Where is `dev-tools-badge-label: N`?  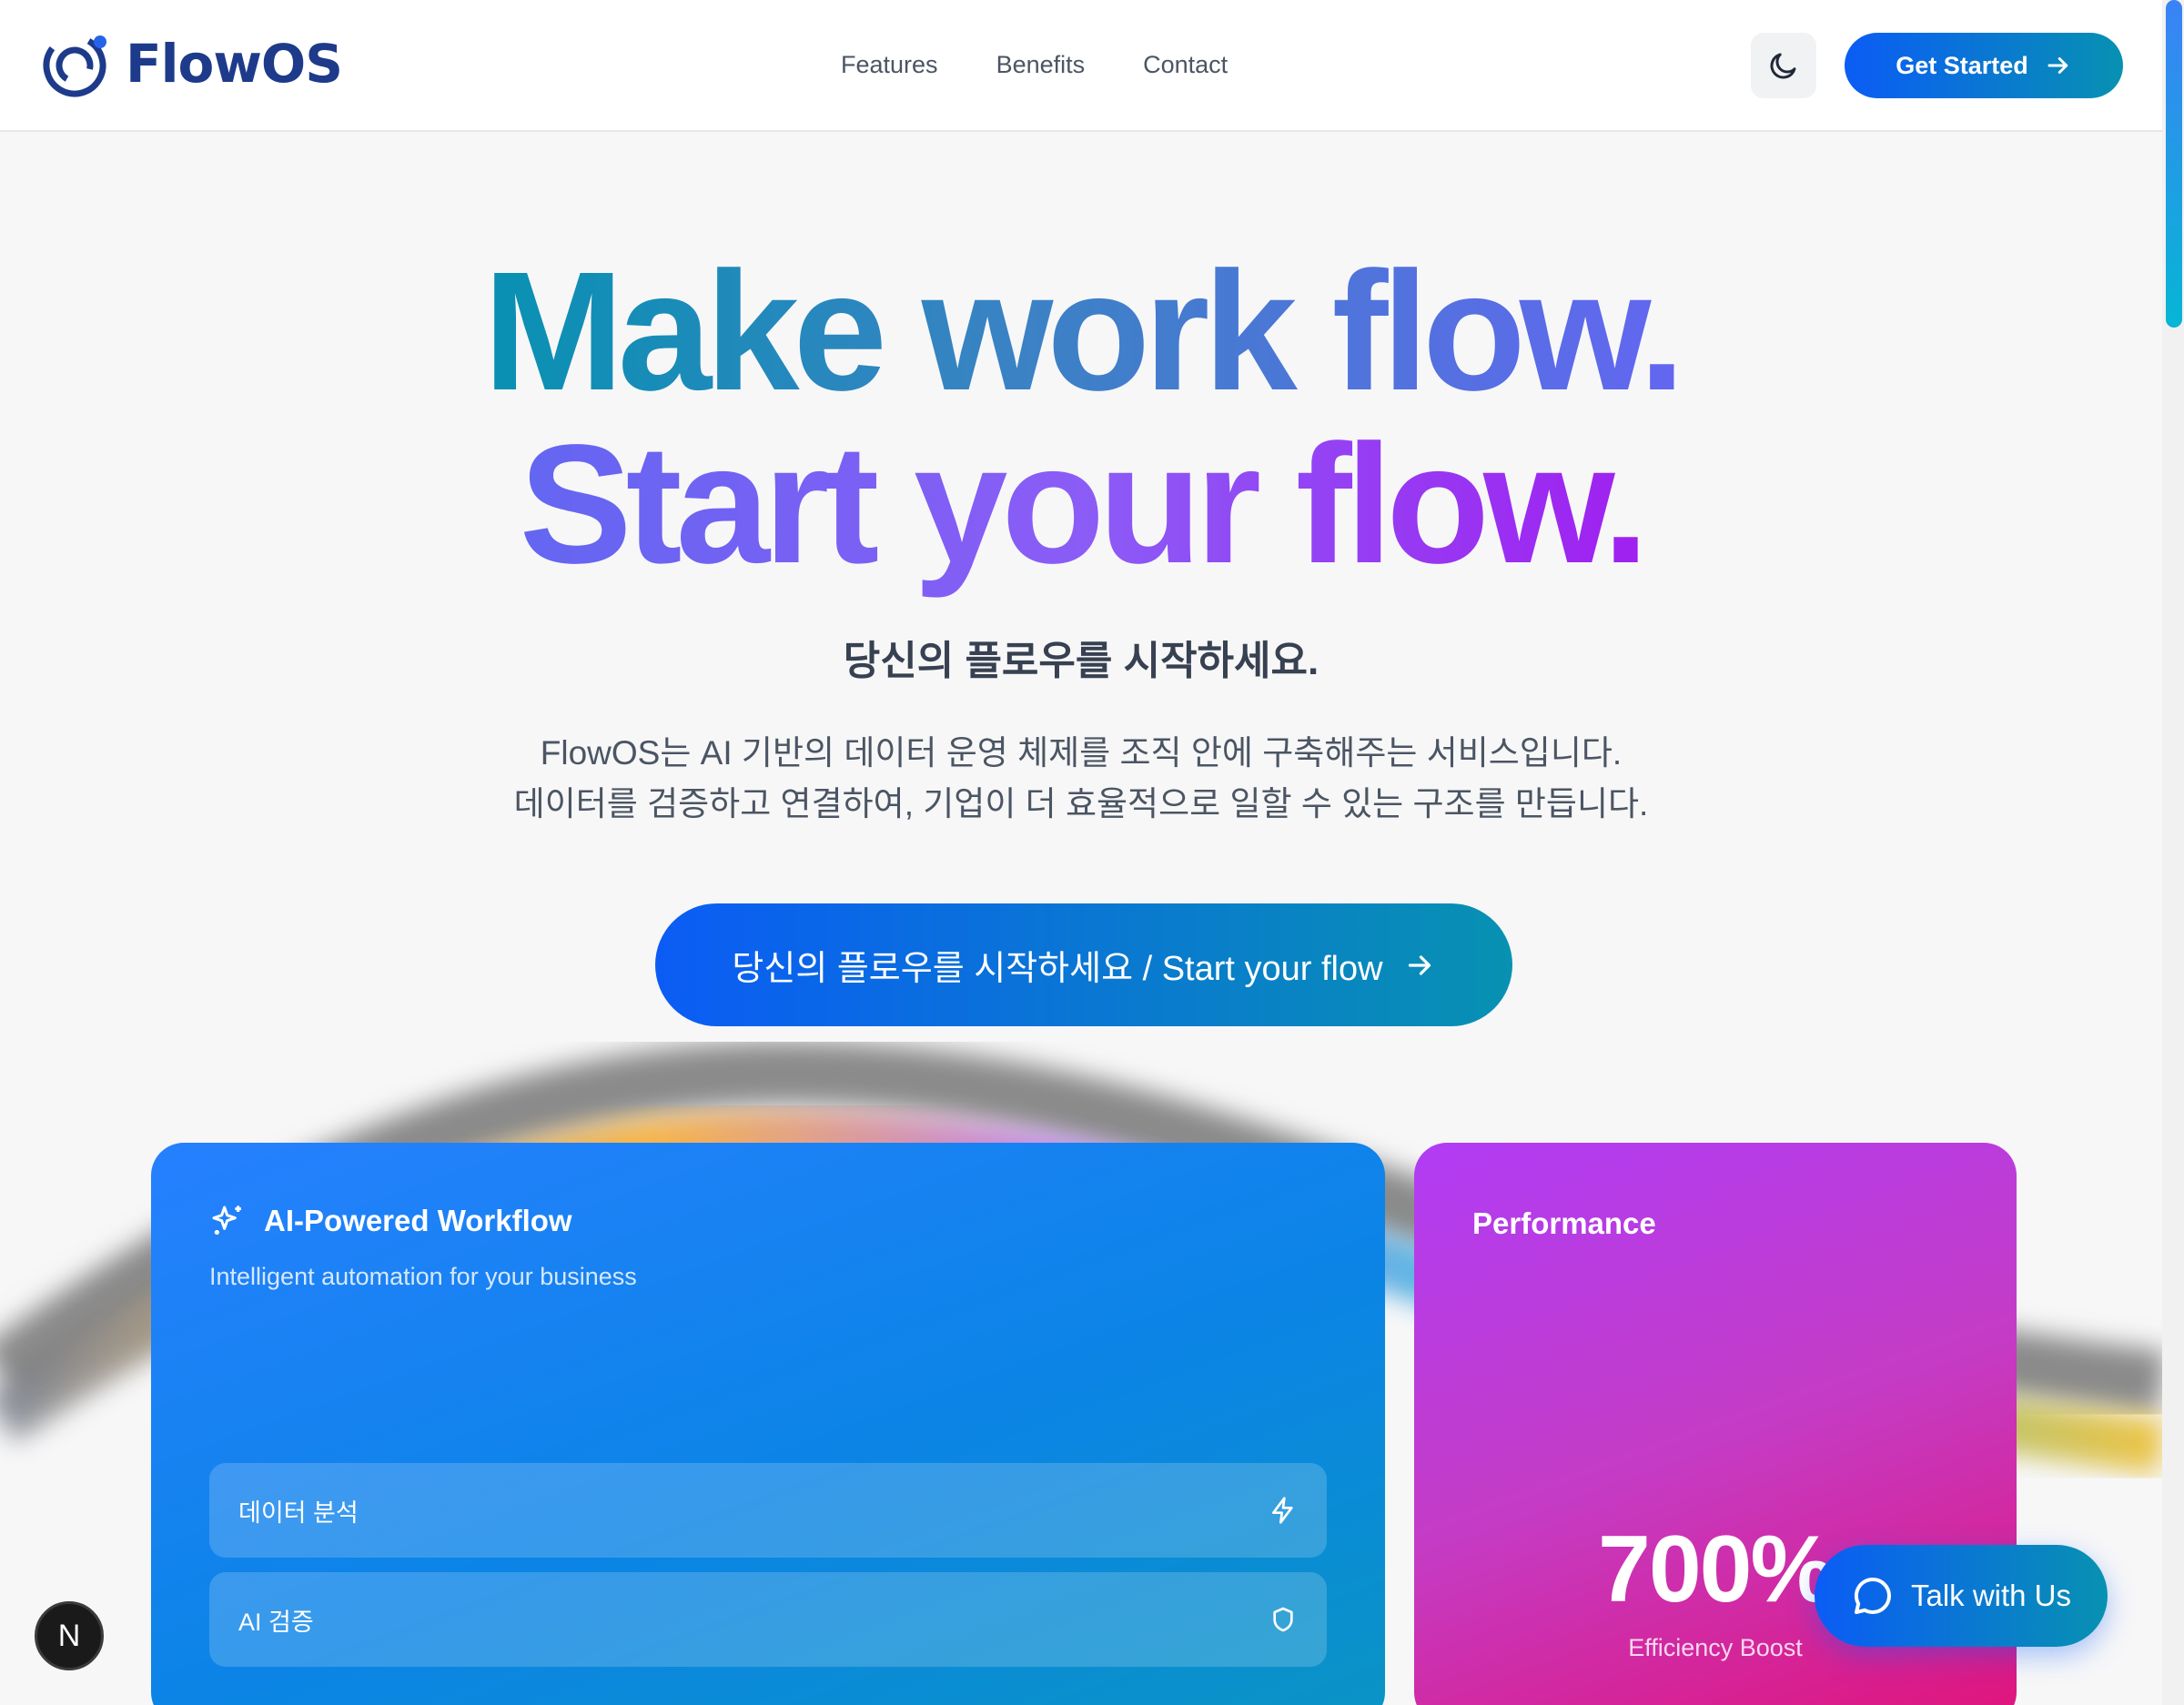 dev-tools-badge-label: N is located at coordinates (69, 1635).